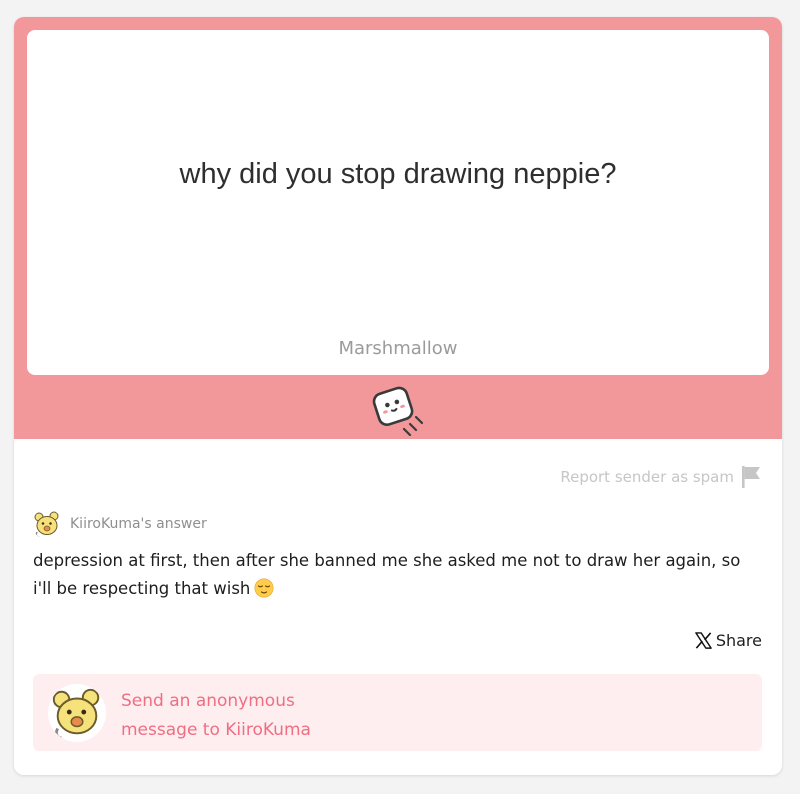  I want to click on question-text: why did you stop drawing neppie?, so click(398, 174).